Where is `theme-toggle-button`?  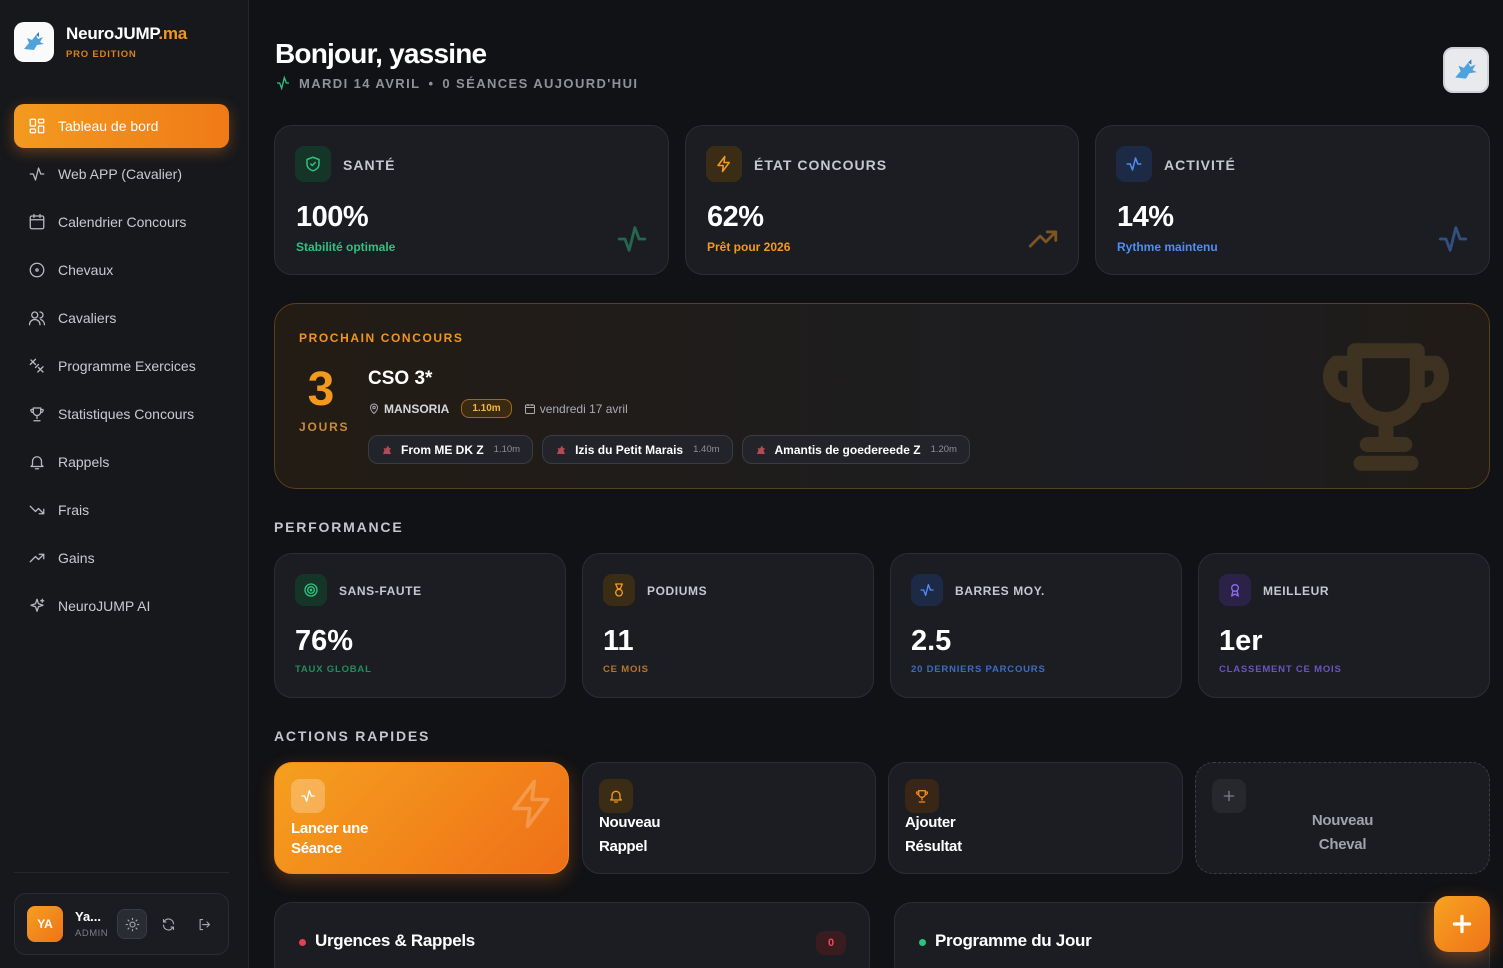 theme-toggle-button is located at coordinates (132, 924).